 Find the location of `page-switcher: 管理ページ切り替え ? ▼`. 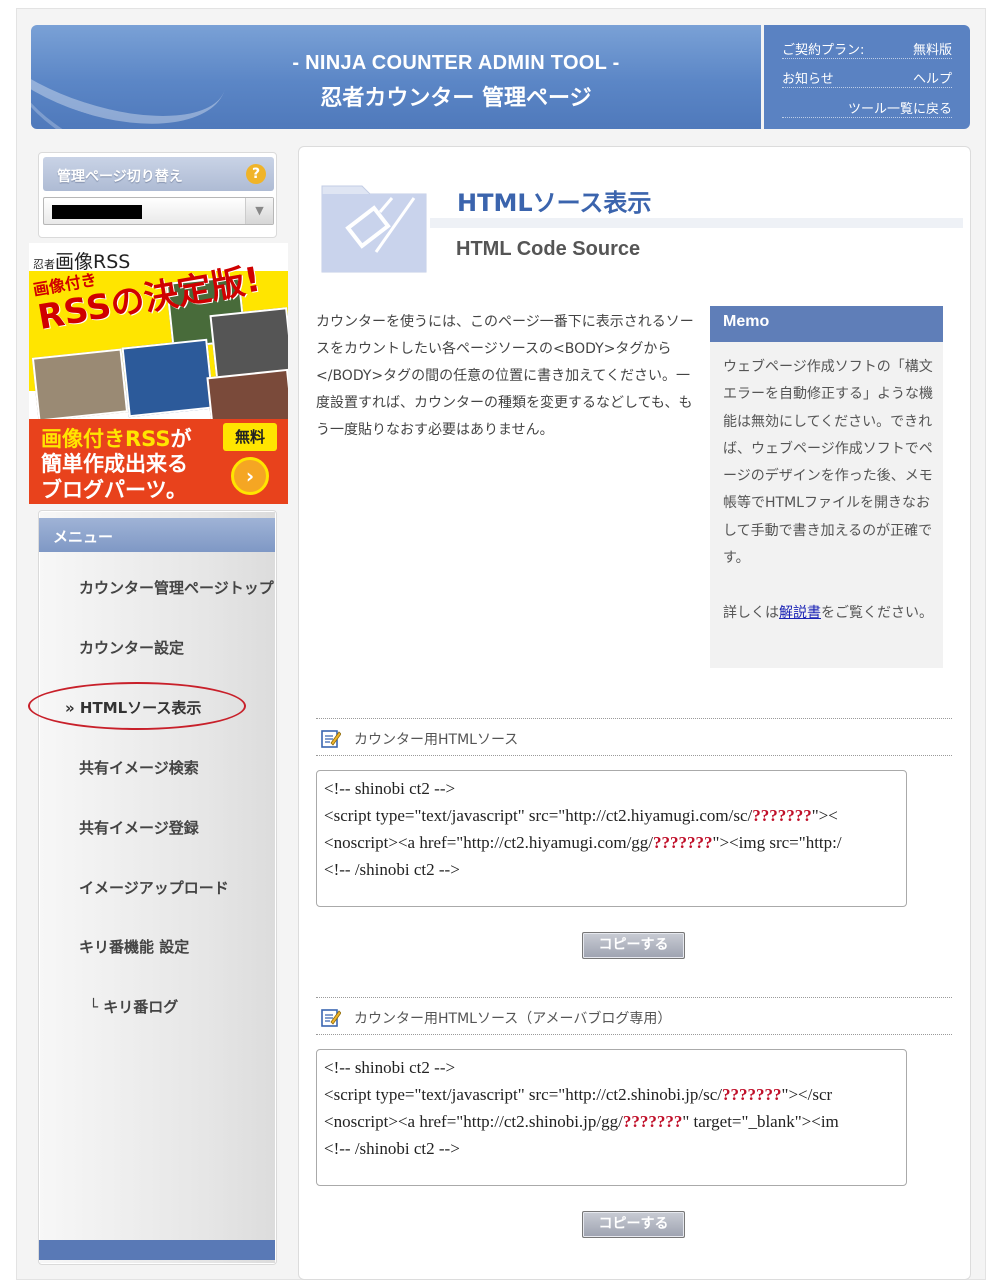

page-switcher: 管理ページ切り替え ? ▼ is located at coordinates (157, 195).